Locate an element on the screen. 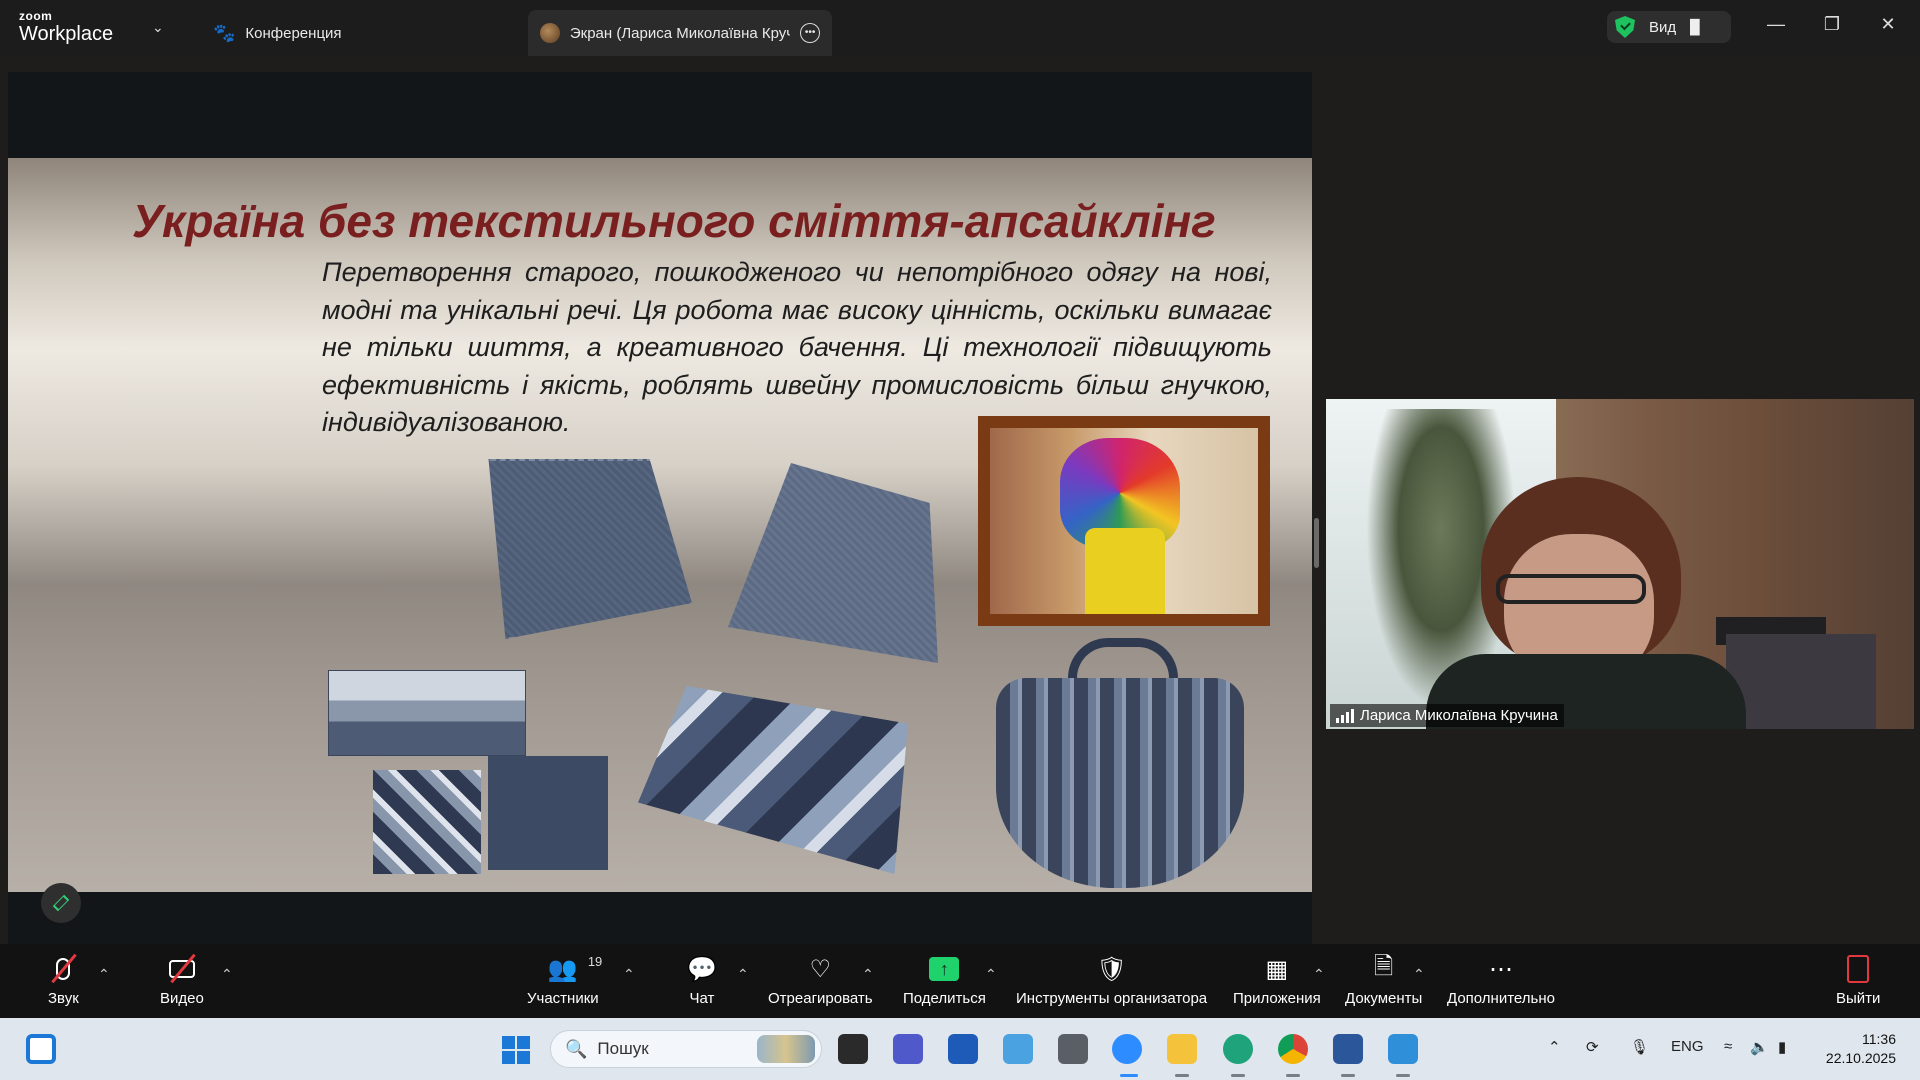  denim-pillow-image is located at coordinates (773, 780).